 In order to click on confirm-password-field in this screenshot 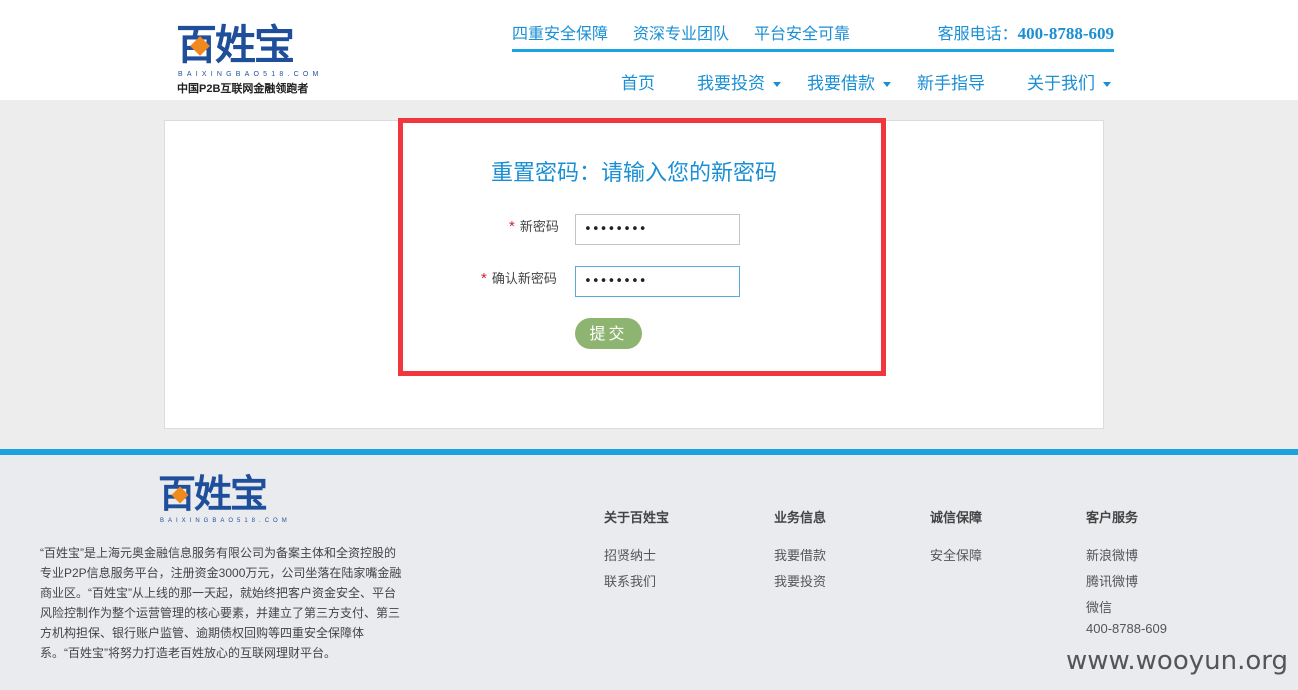, I will do `click(657, 281)`.